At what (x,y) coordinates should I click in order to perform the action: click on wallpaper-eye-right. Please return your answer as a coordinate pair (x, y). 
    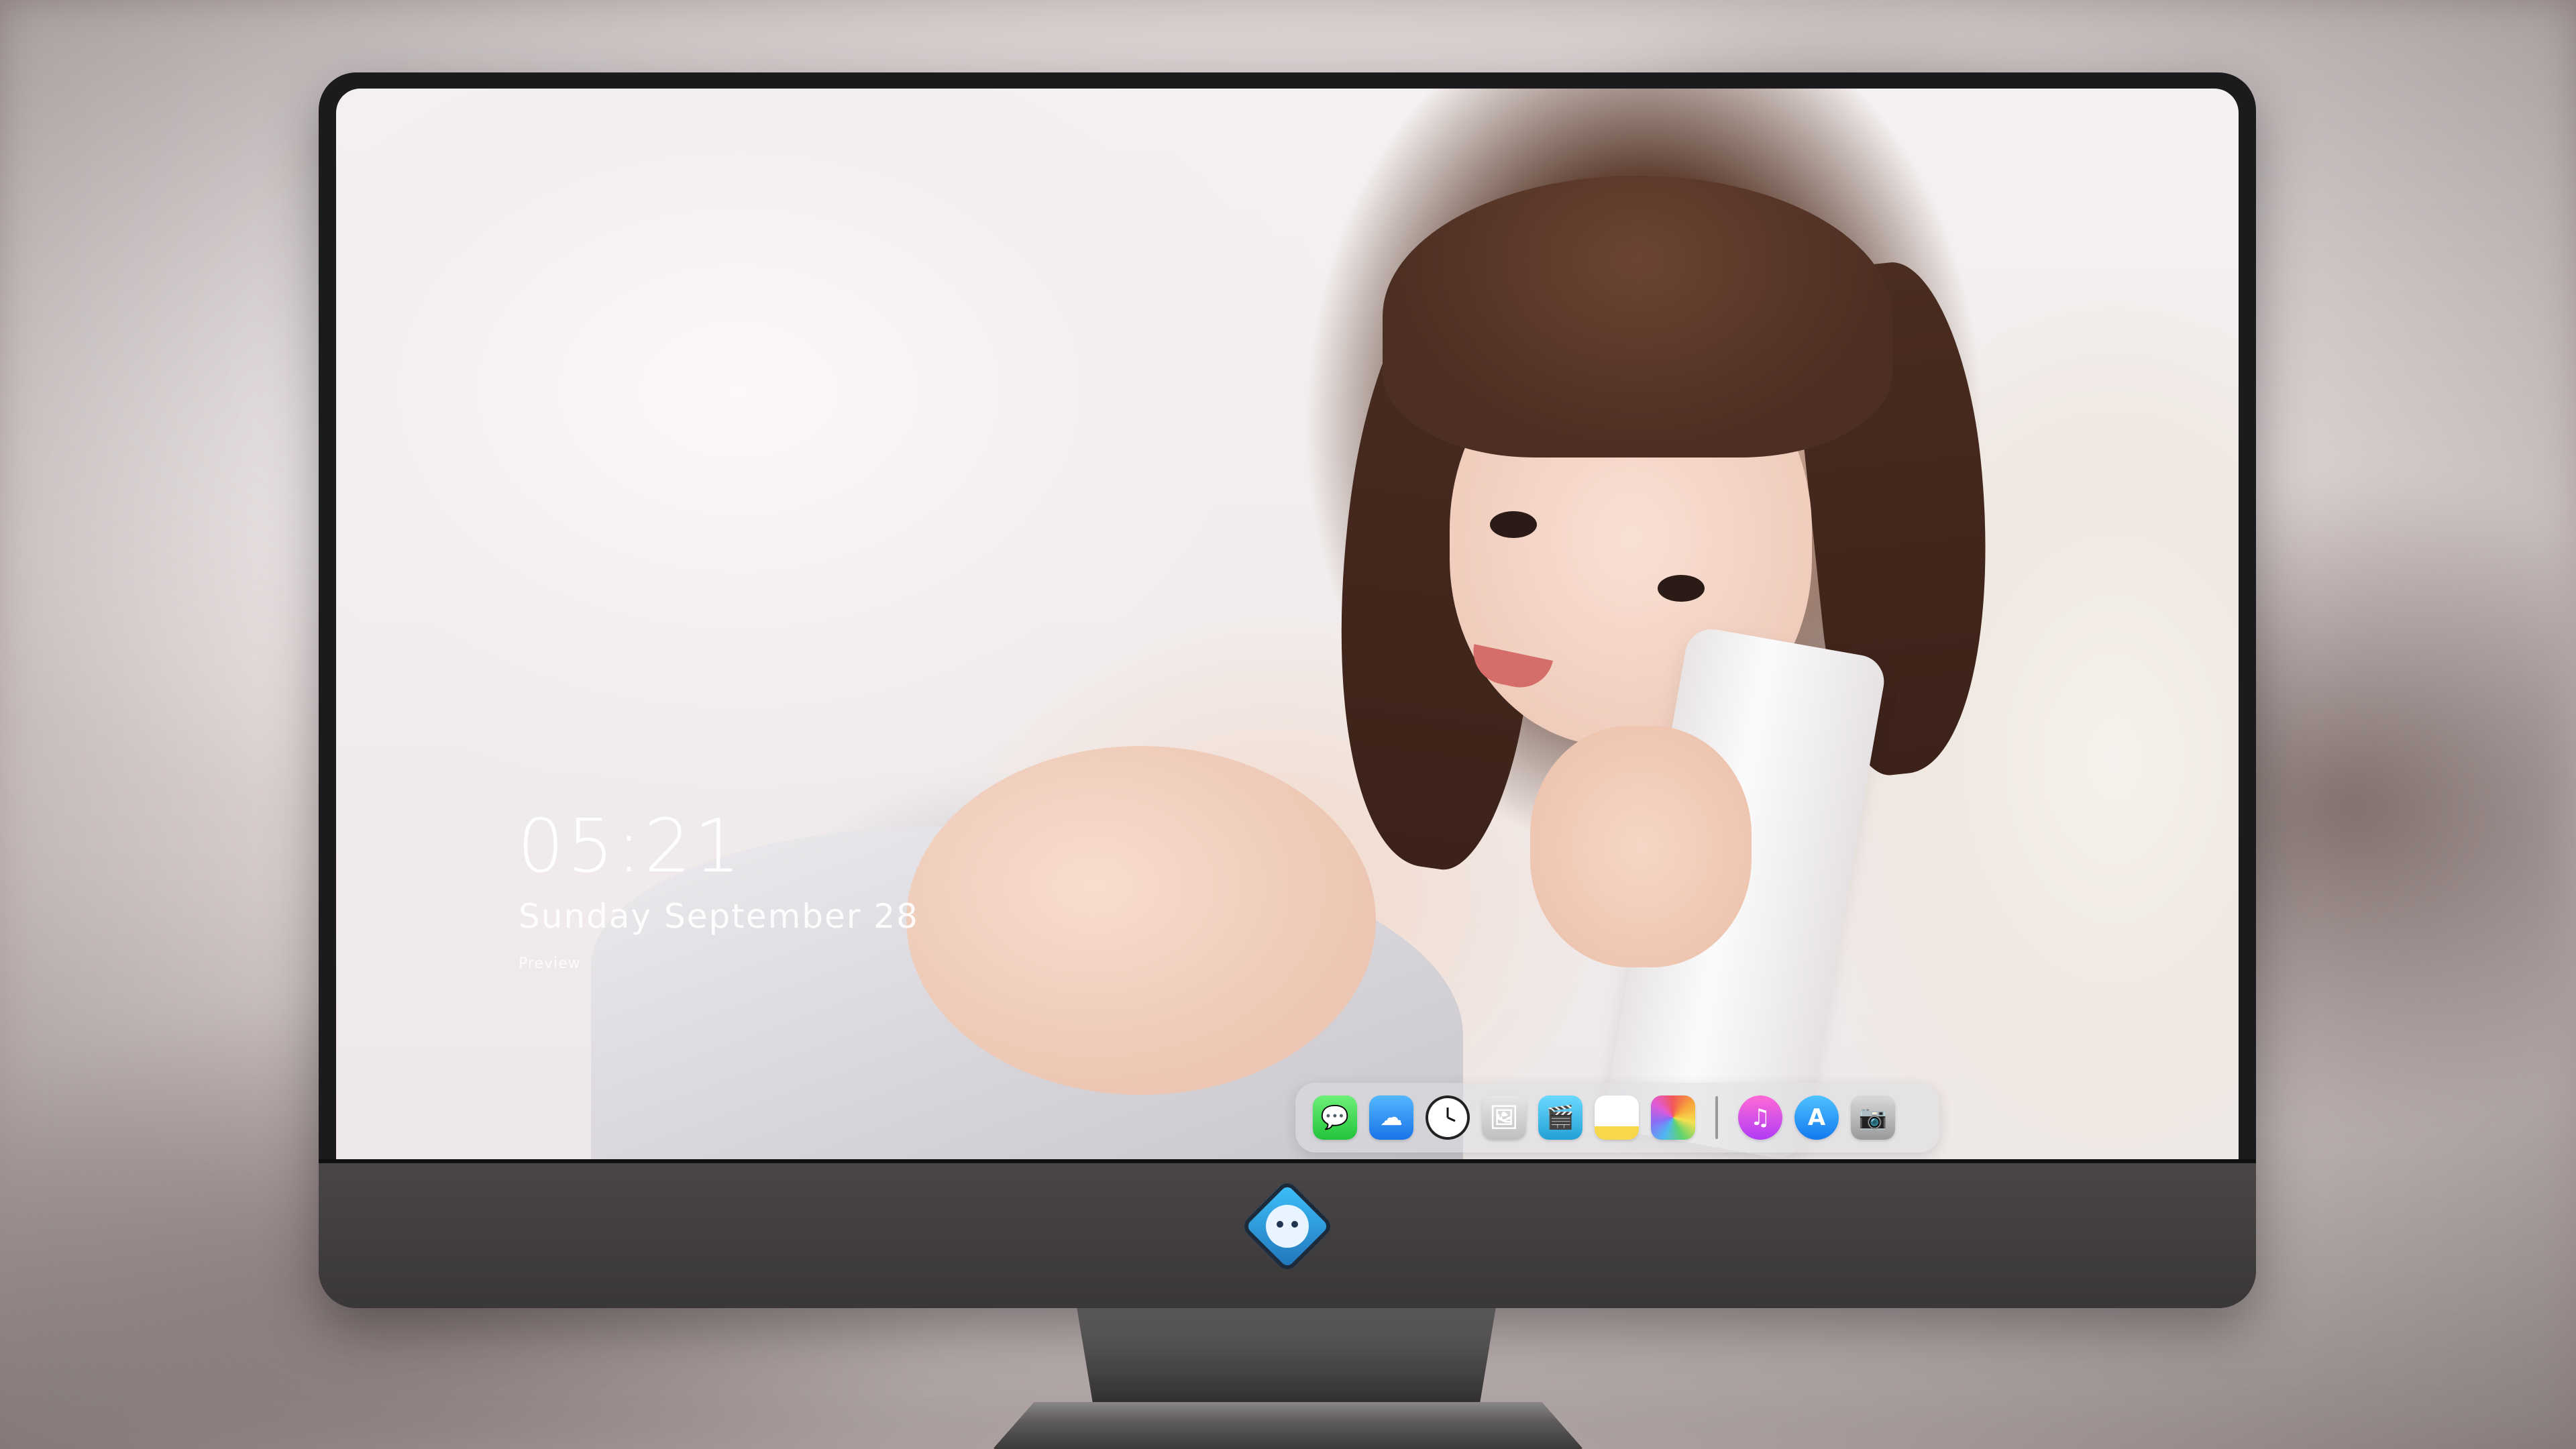
    Looking at the image, I should click on (1681, 588).